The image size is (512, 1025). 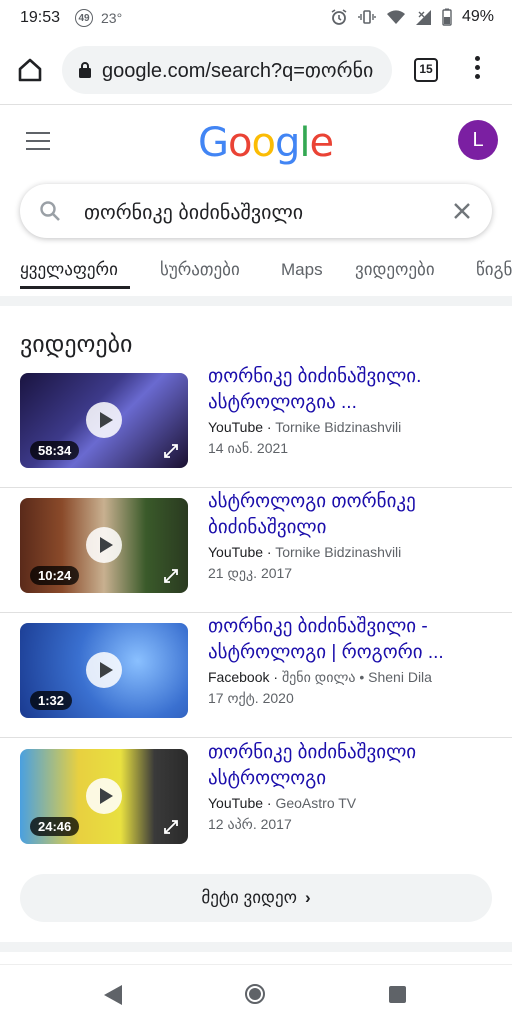 What do you see at coordinates (251, 698) in the screenshot?
I see `video-date: 17 ოქტ. 2020` at bounding box center [251, 698].